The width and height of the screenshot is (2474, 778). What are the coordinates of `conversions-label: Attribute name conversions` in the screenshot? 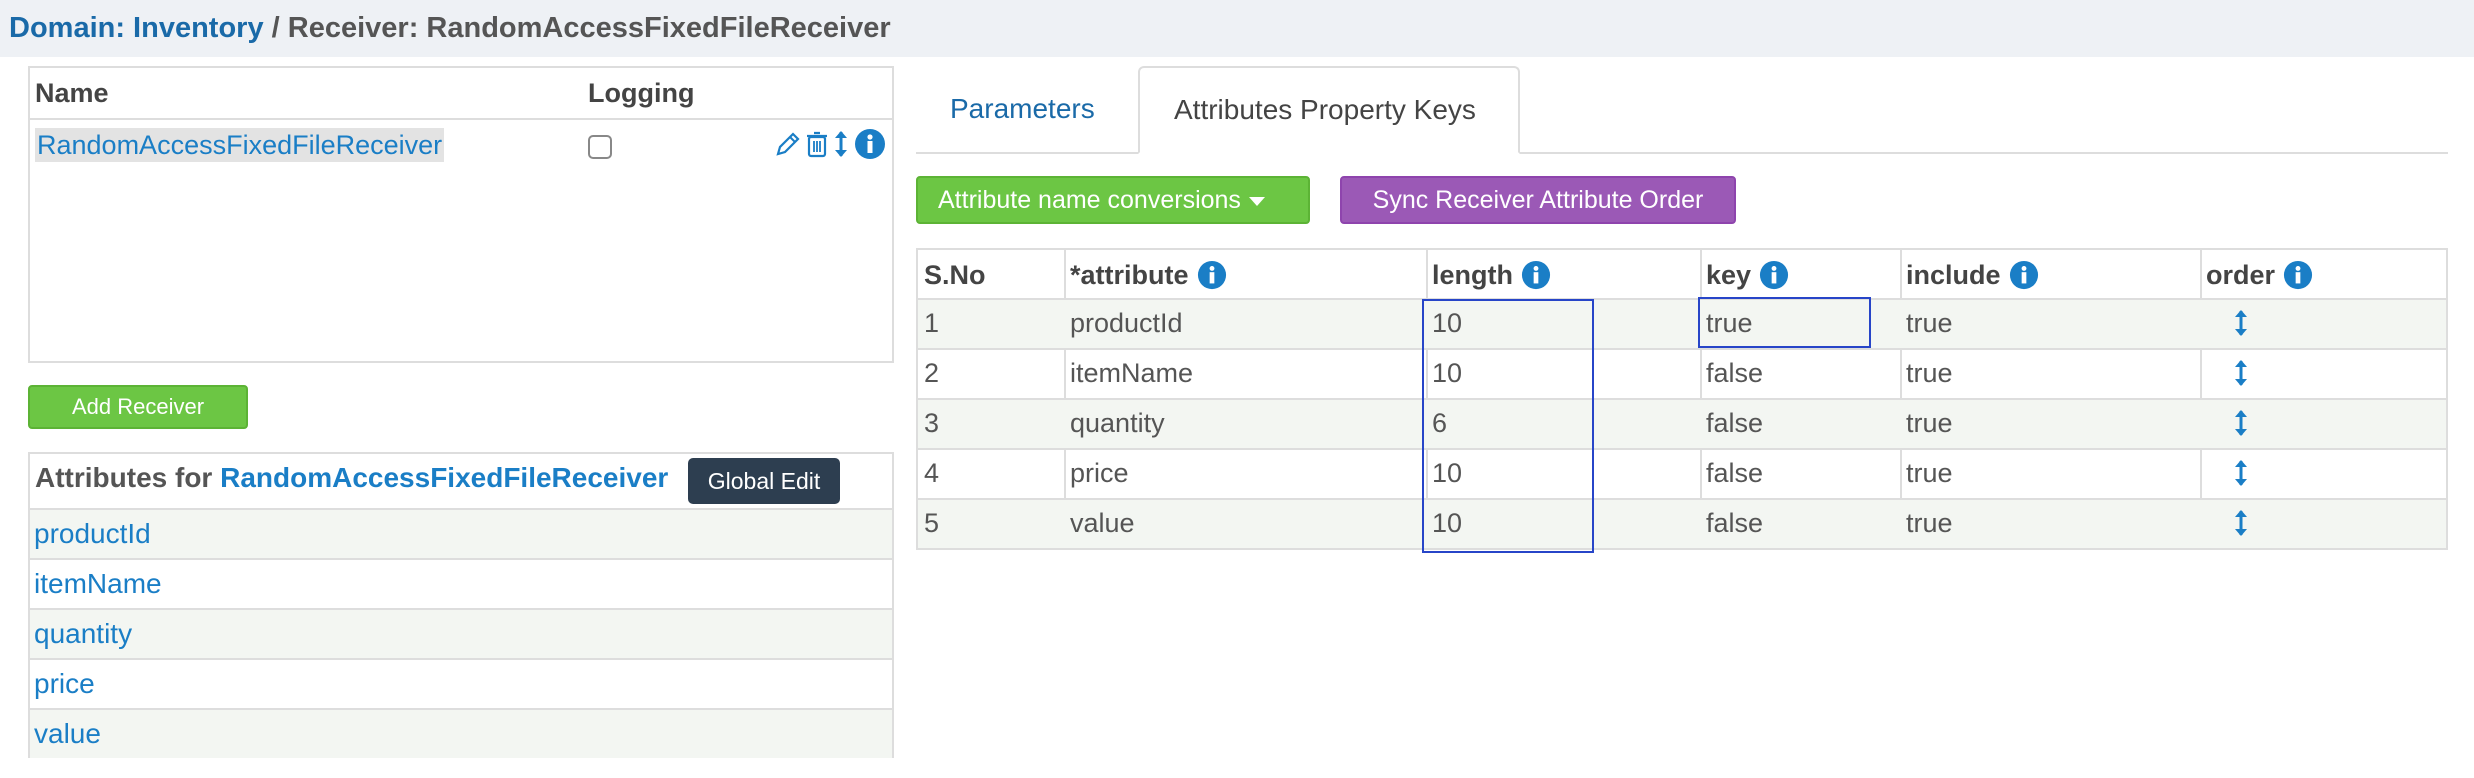 It's located at (1089, 200).